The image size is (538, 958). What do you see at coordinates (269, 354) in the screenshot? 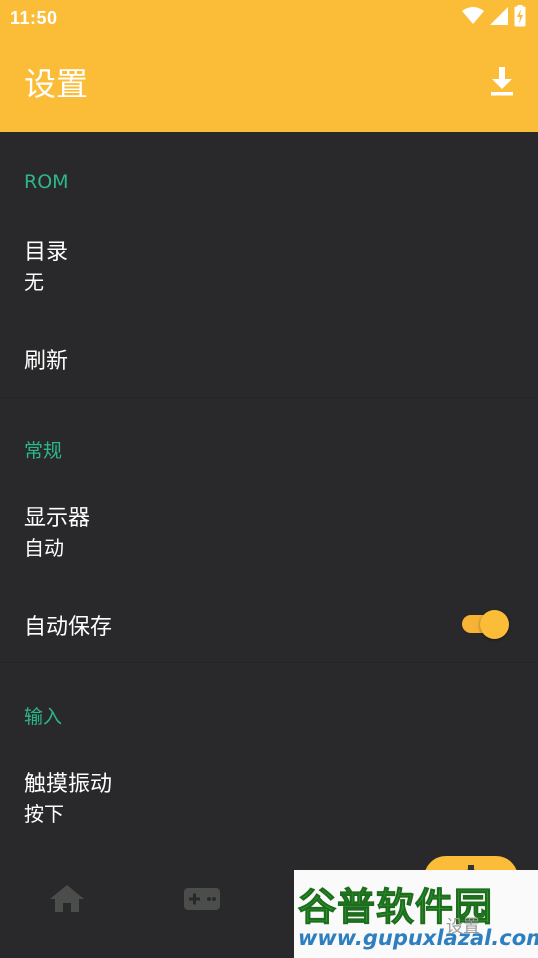
I see `pref-refresh: 刷新` at bounding box center [269, 354].